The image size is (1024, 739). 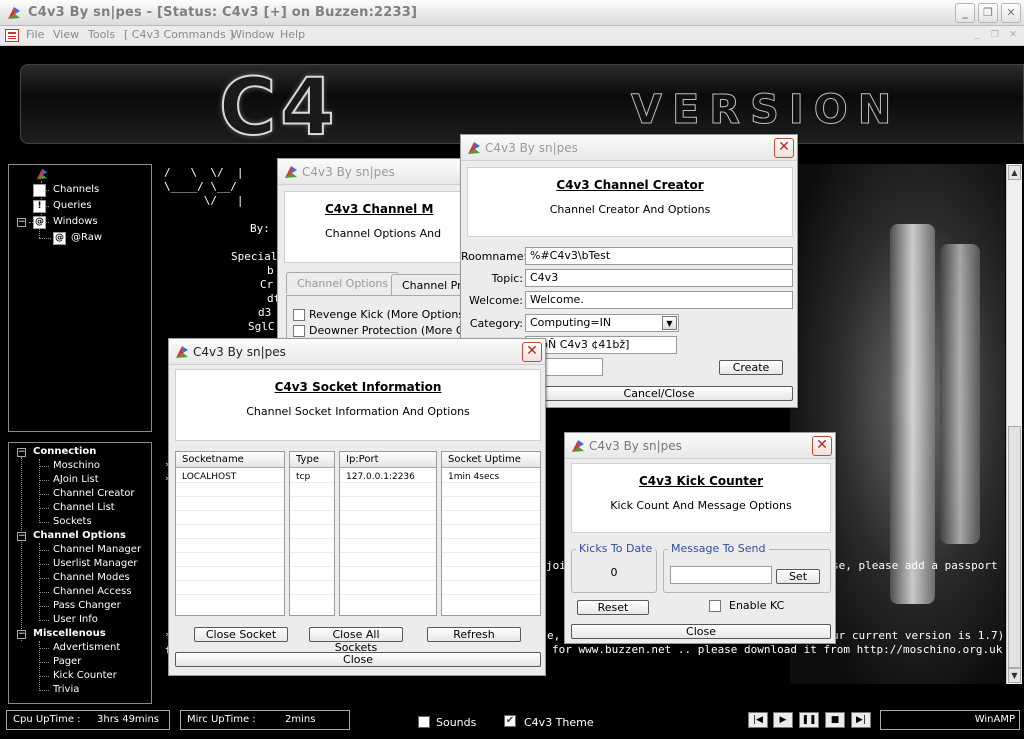 What do you see at coordinates (179, 34) in the screenshot?
I see `menu-c4v3-commands: [ C4v3 Commands ]` at bounding box center [179, 34].